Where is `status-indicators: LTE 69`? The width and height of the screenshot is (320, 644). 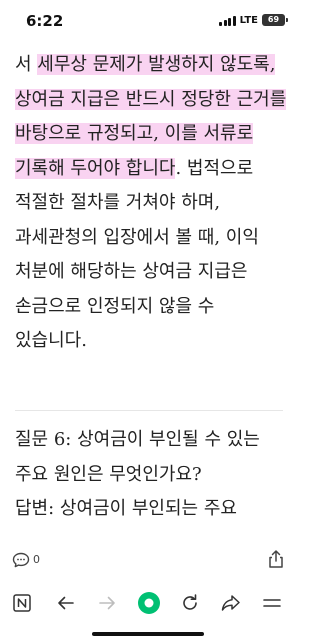 status-indicators: LTE 69 is located at coordinates (253, 20).